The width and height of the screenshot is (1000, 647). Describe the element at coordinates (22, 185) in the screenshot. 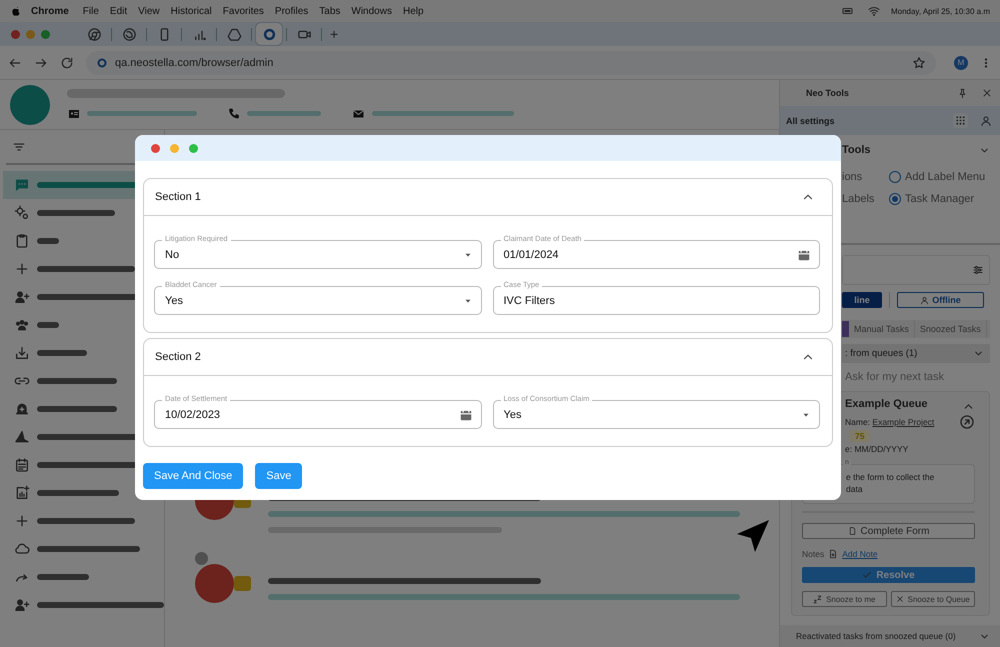

I see `chat-icon` at that location.